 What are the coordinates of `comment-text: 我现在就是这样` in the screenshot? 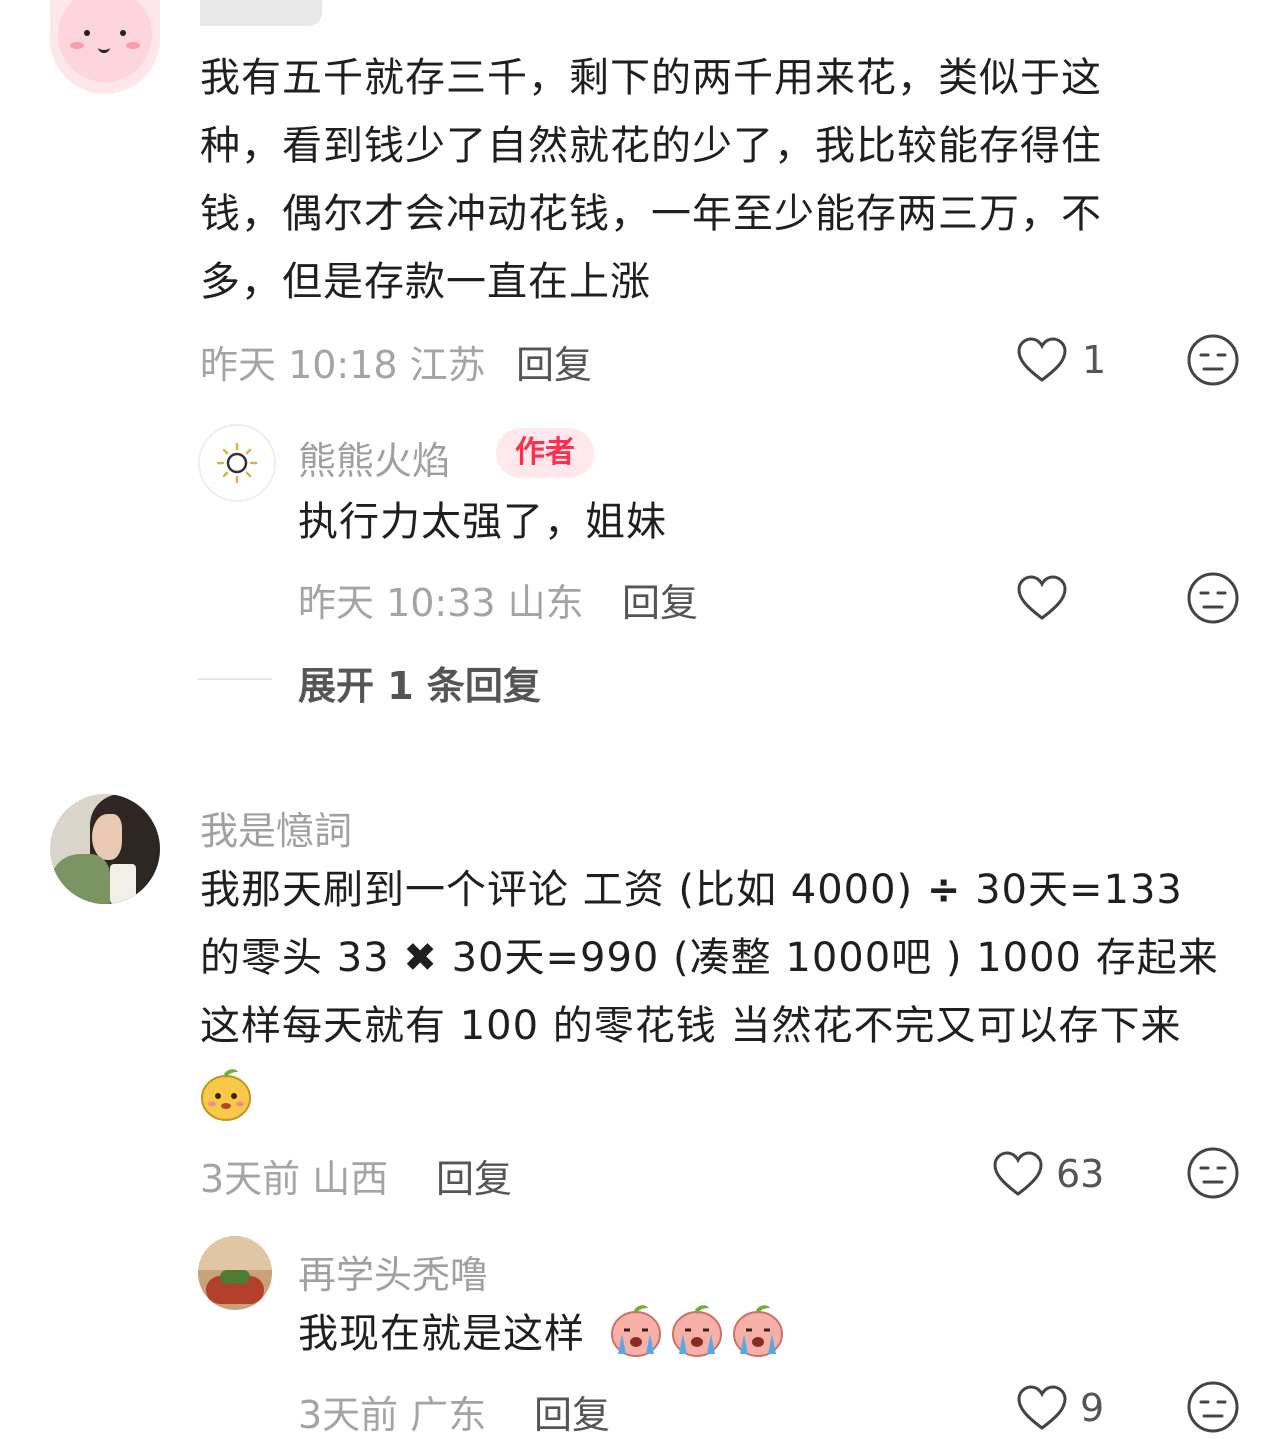 It's located at (441, 1334).